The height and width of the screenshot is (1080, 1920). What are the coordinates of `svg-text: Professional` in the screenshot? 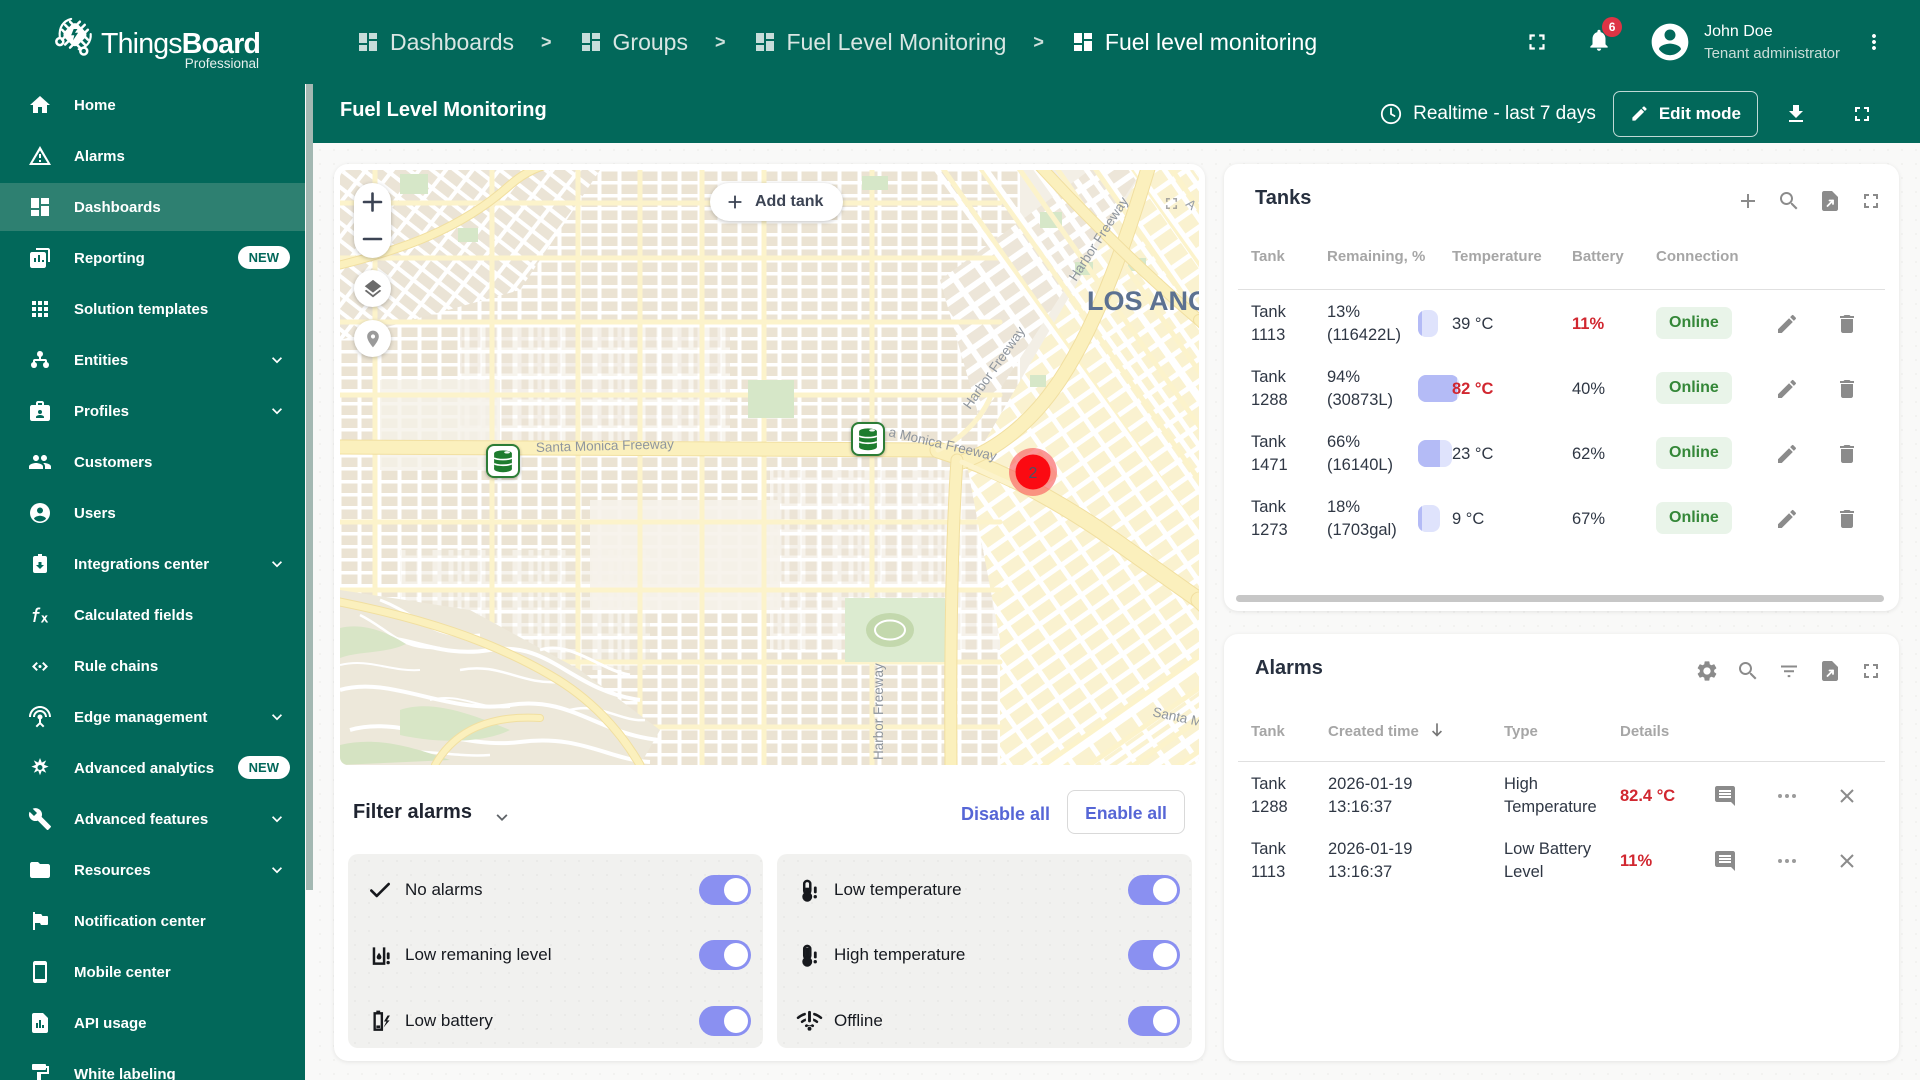 It's located at (222, 63).